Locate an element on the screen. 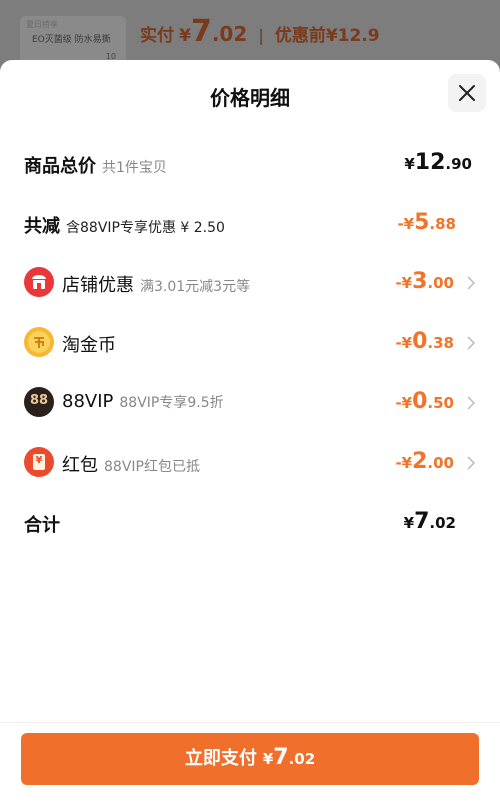 The width and height of the screenshot is (500, 807). pay-button-content: 立即支付 ¥7.02 is located at coordinates (250, 757).